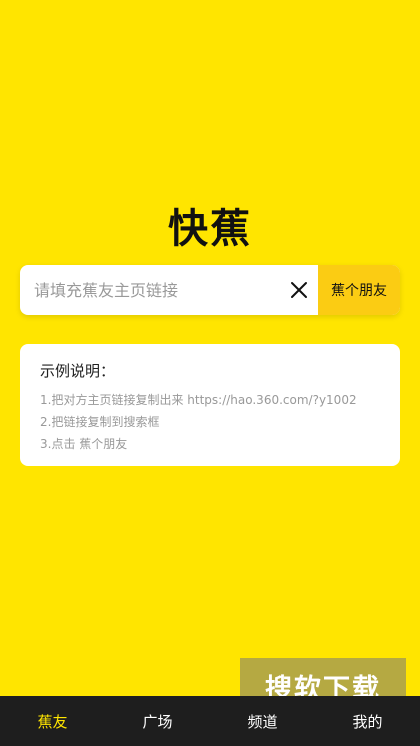 This screenshot has height=746, width=420. I want to click on tab-channels: 频道, so click(262, 721).